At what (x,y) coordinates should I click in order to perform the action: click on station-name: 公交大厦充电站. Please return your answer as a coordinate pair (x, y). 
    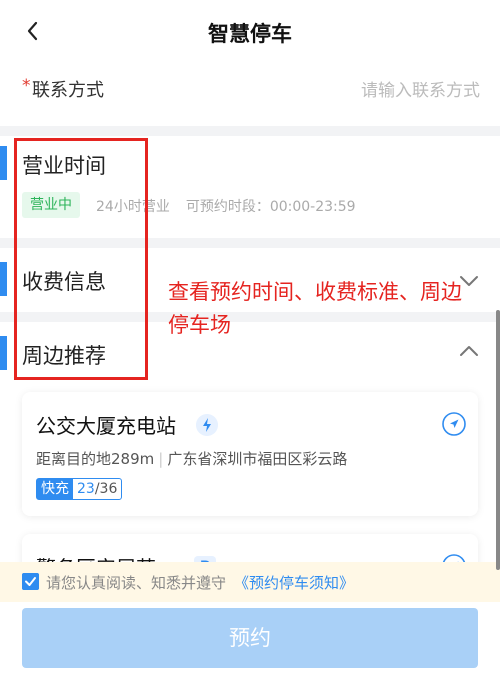
    Looking at the image, I should click on (106, 426).